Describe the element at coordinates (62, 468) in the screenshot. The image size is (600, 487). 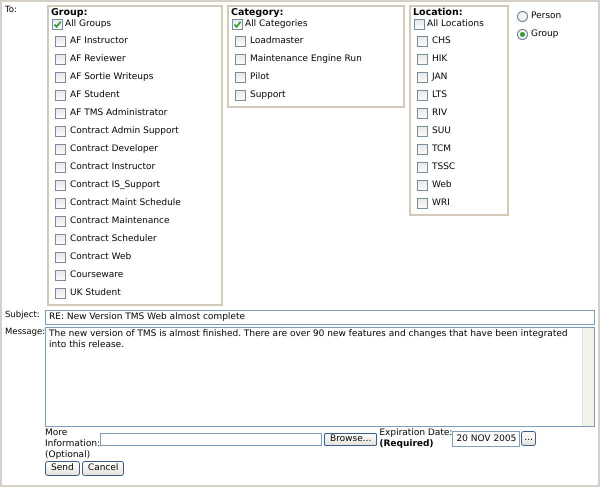
I see `form-button: Send` at that location.